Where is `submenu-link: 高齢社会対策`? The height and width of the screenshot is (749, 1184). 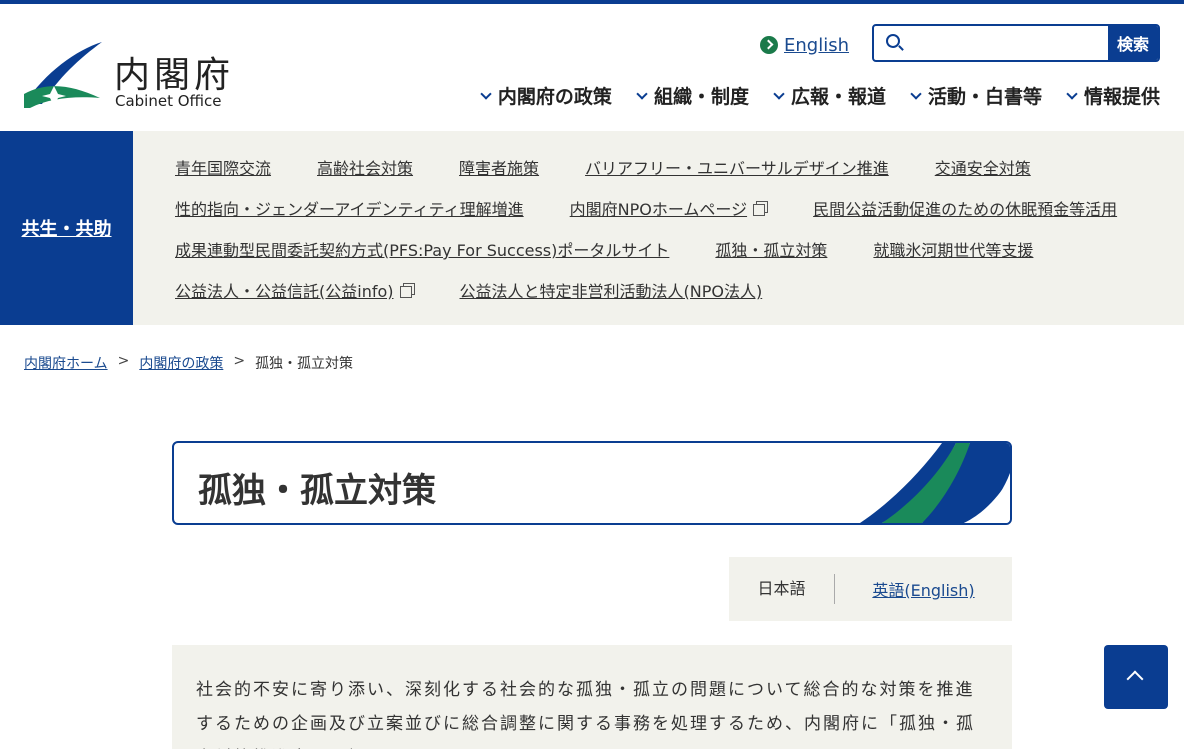 submenu-link: 高齢社会対策 is located at coordinates (365, 167).